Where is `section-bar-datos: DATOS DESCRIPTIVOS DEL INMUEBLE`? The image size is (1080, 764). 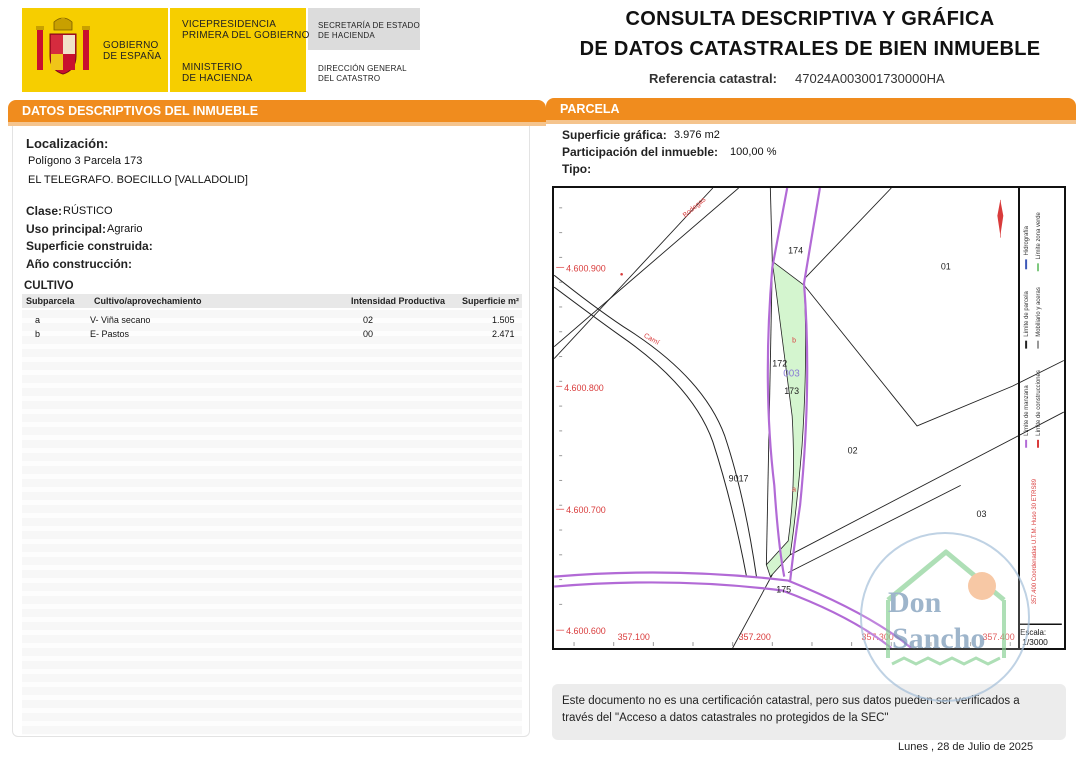
section-bar-datos: DATOS DESCRIPTIVOS DEL INMUEBLE is located at coordinates (277, 111).